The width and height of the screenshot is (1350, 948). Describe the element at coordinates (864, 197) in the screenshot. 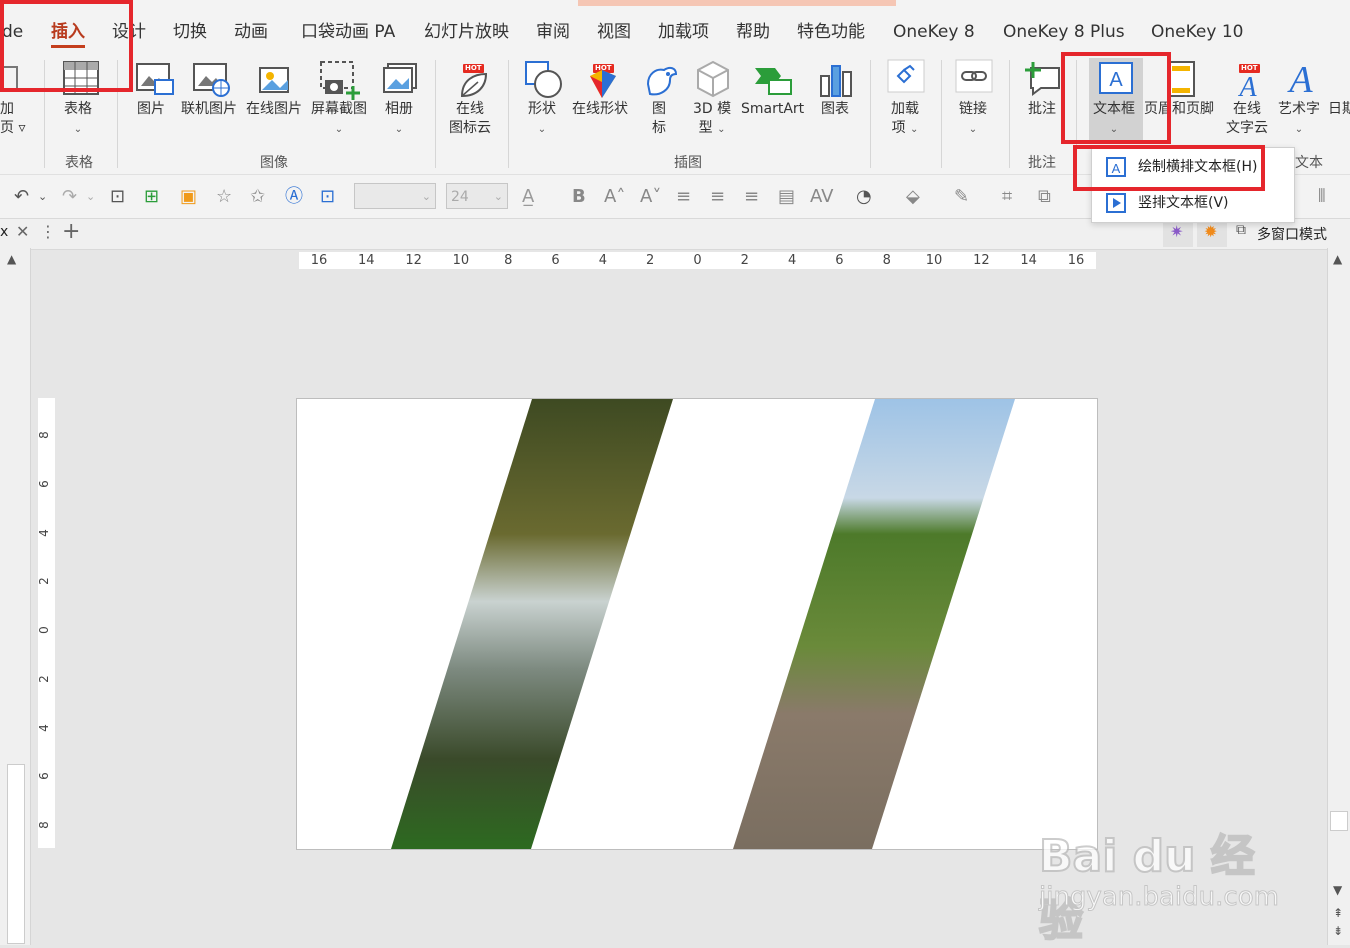

I see `shape-fill-icon: ◔` at that location.